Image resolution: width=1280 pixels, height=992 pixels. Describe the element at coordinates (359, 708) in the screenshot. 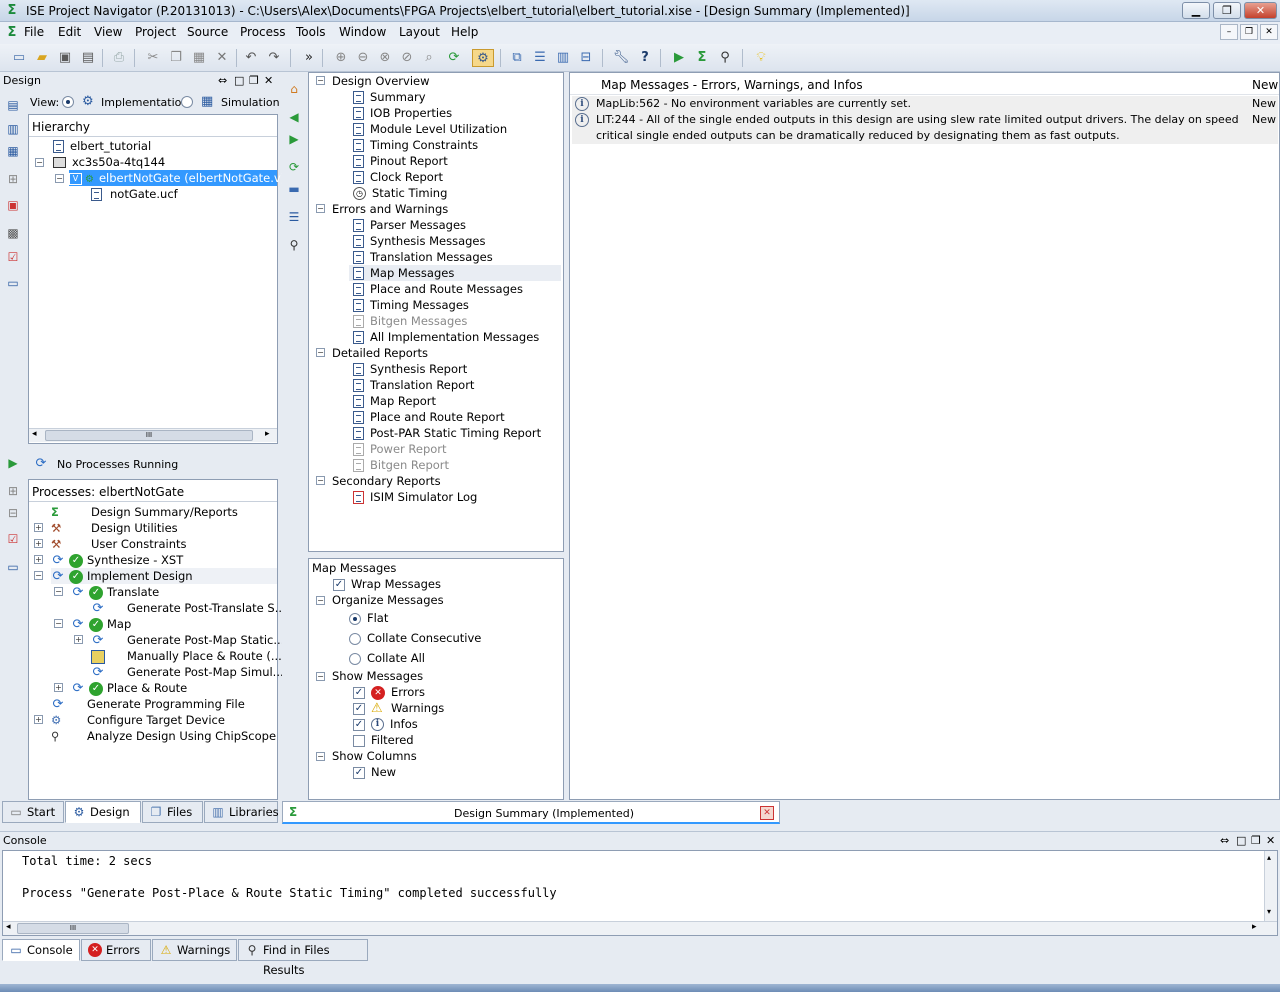

I see `warnings-checkbox: ✓` at that location.